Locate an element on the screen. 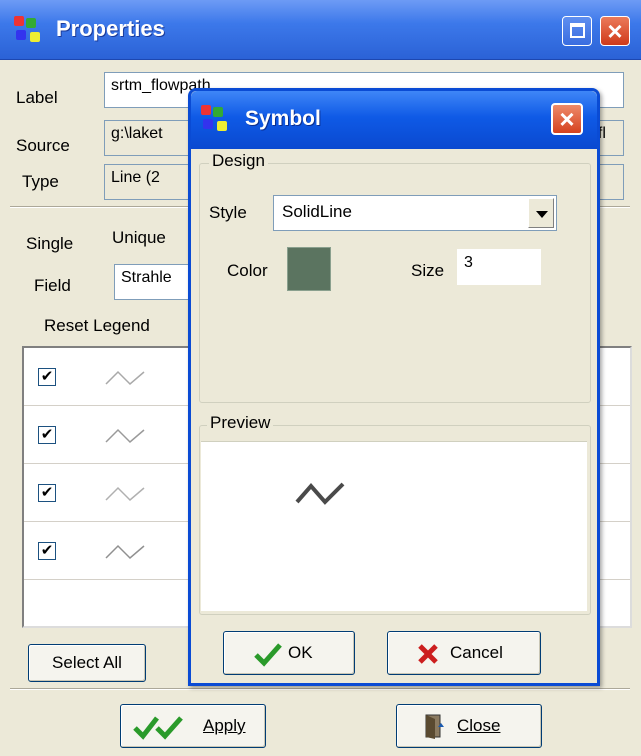 Image resolution: width=641 pixels, height=756 pixels. ok-label: OK is located at coordinates (300, 652).